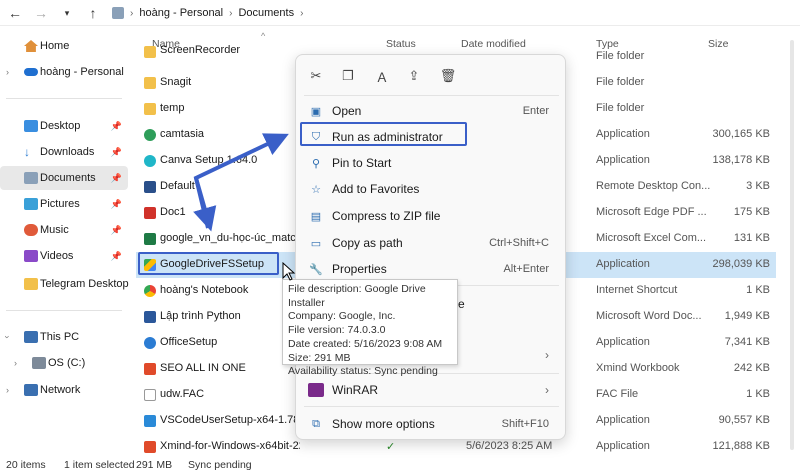  What do you see at coordinates (150, 135) in the screenshot?
I see `camtasia-icon` at bounding box center [150, 135].